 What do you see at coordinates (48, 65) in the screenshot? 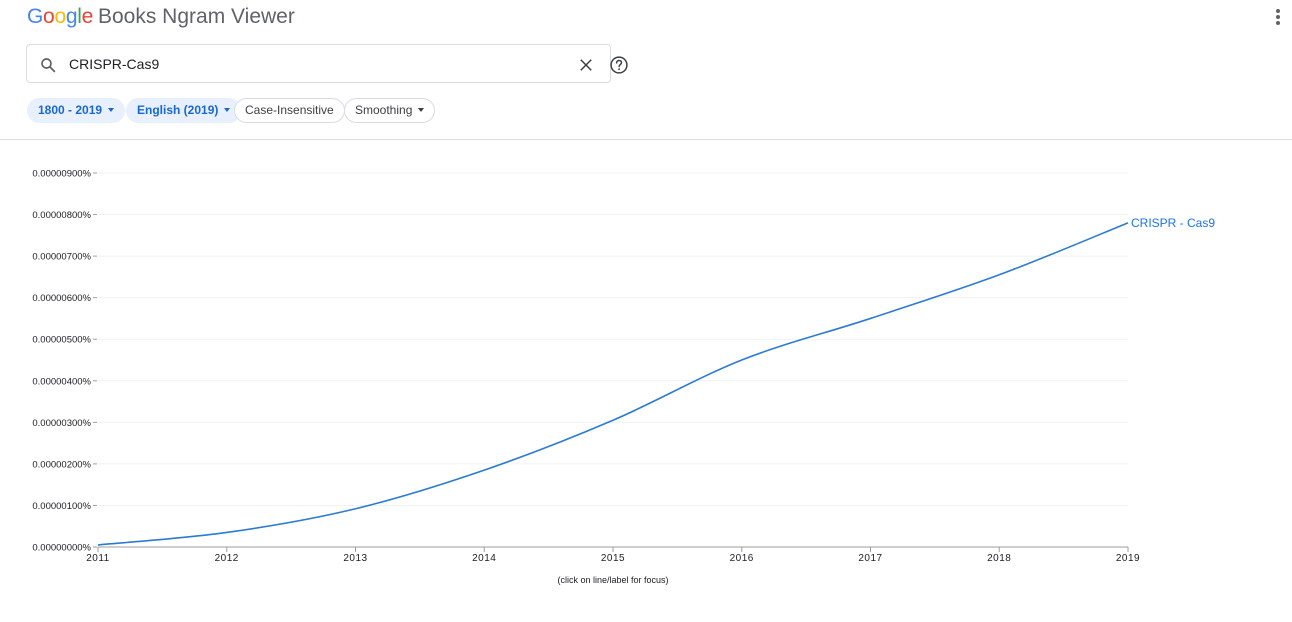
I see `search-icon` at bounding box center [48, 65].